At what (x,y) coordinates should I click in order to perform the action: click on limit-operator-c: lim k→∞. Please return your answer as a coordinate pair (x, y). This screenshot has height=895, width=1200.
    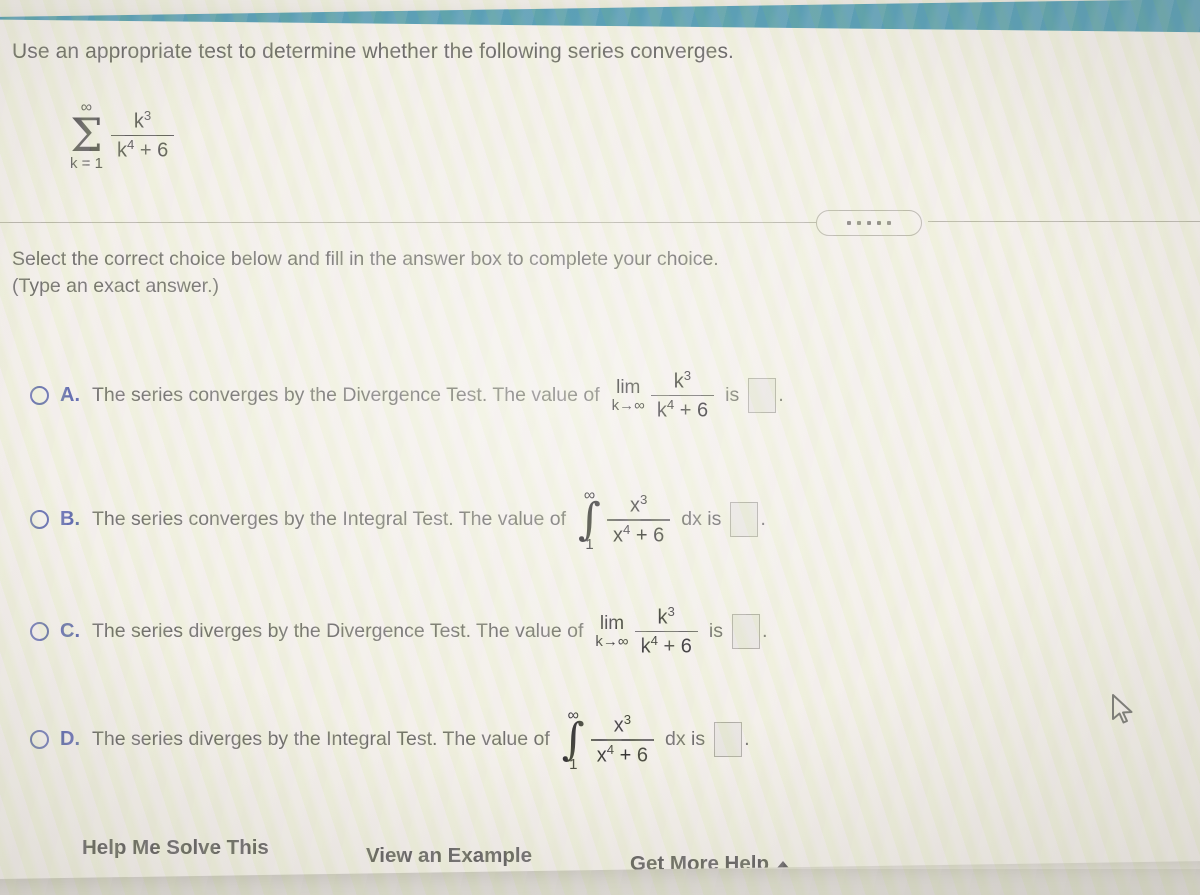
    Looking at the image, I should click on (612, 631).